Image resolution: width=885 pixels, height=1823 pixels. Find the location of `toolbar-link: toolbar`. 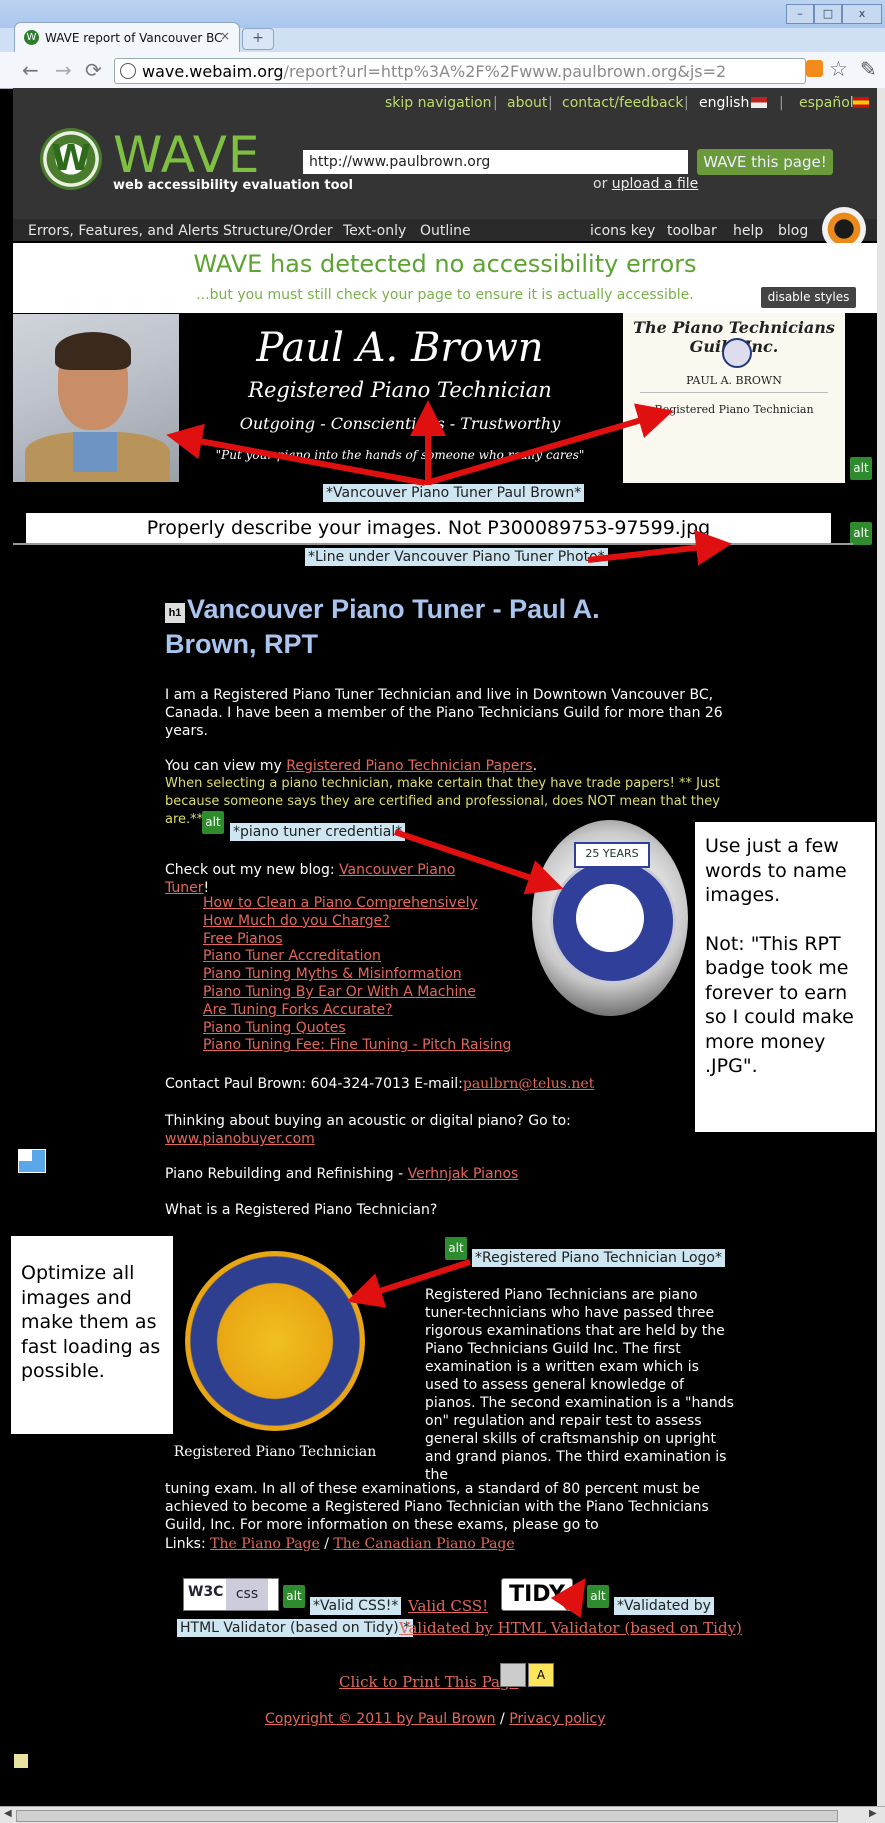

toolbar-link: toolbar is located at coordinates (692, 231).